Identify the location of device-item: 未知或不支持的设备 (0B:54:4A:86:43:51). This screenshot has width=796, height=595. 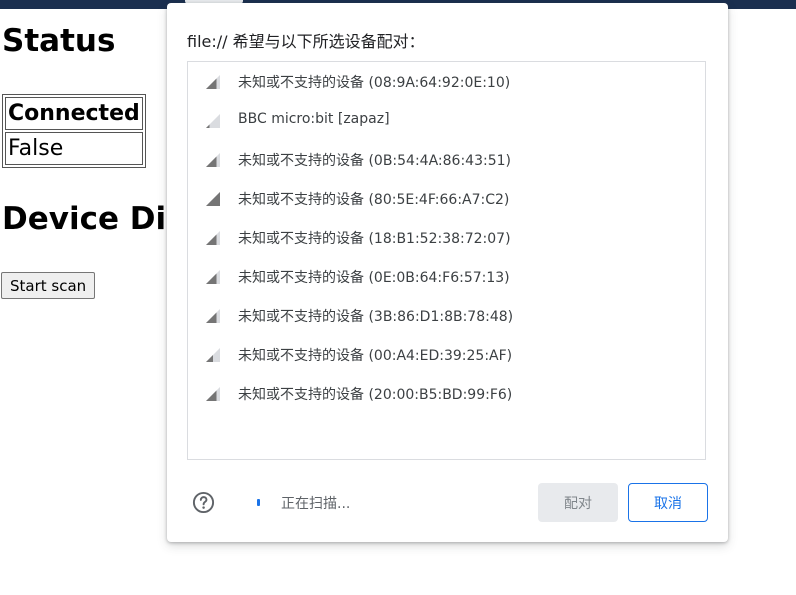
(446, 159).